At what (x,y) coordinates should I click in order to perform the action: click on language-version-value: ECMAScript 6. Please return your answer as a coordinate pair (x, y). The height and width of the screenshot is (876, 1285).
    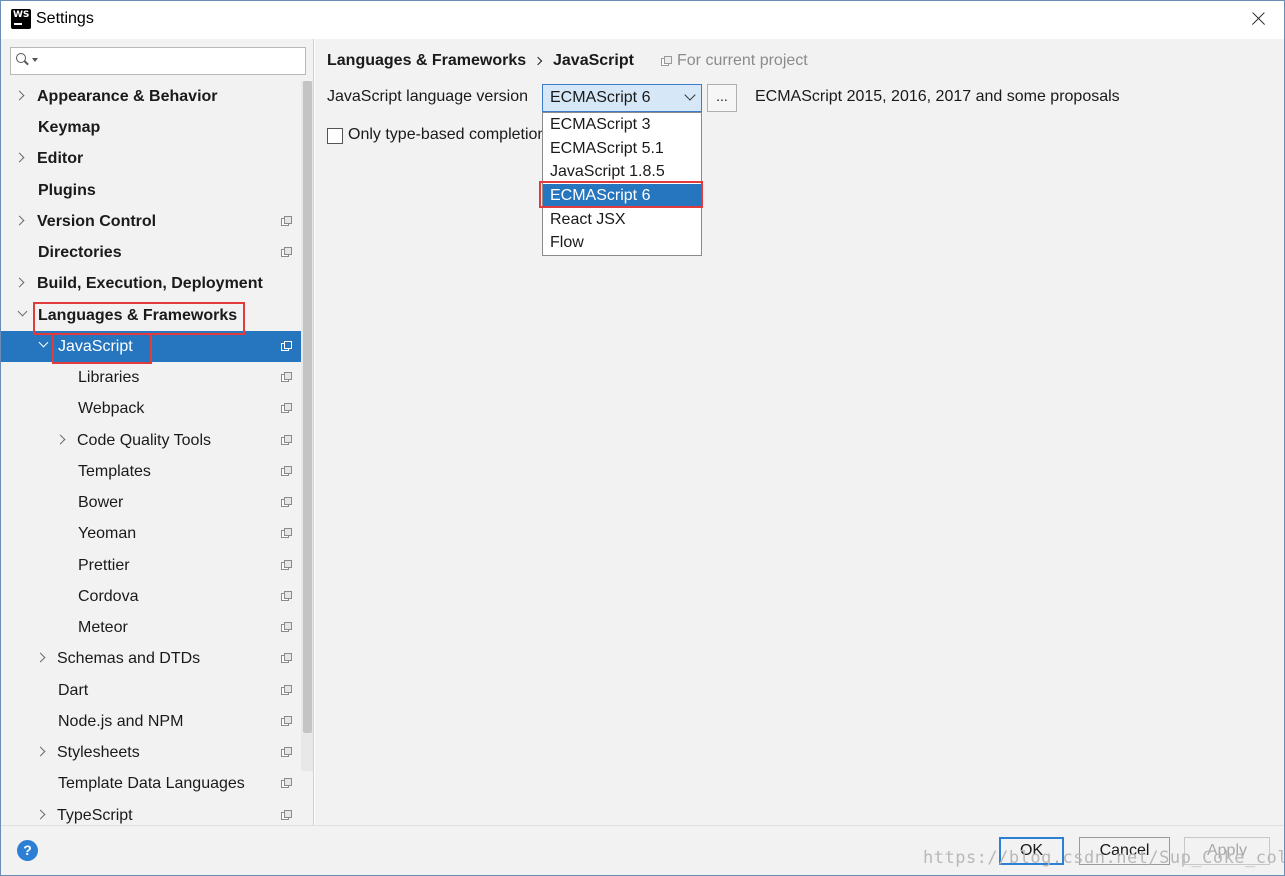
    Looking at the image, I should click on (600, 97).